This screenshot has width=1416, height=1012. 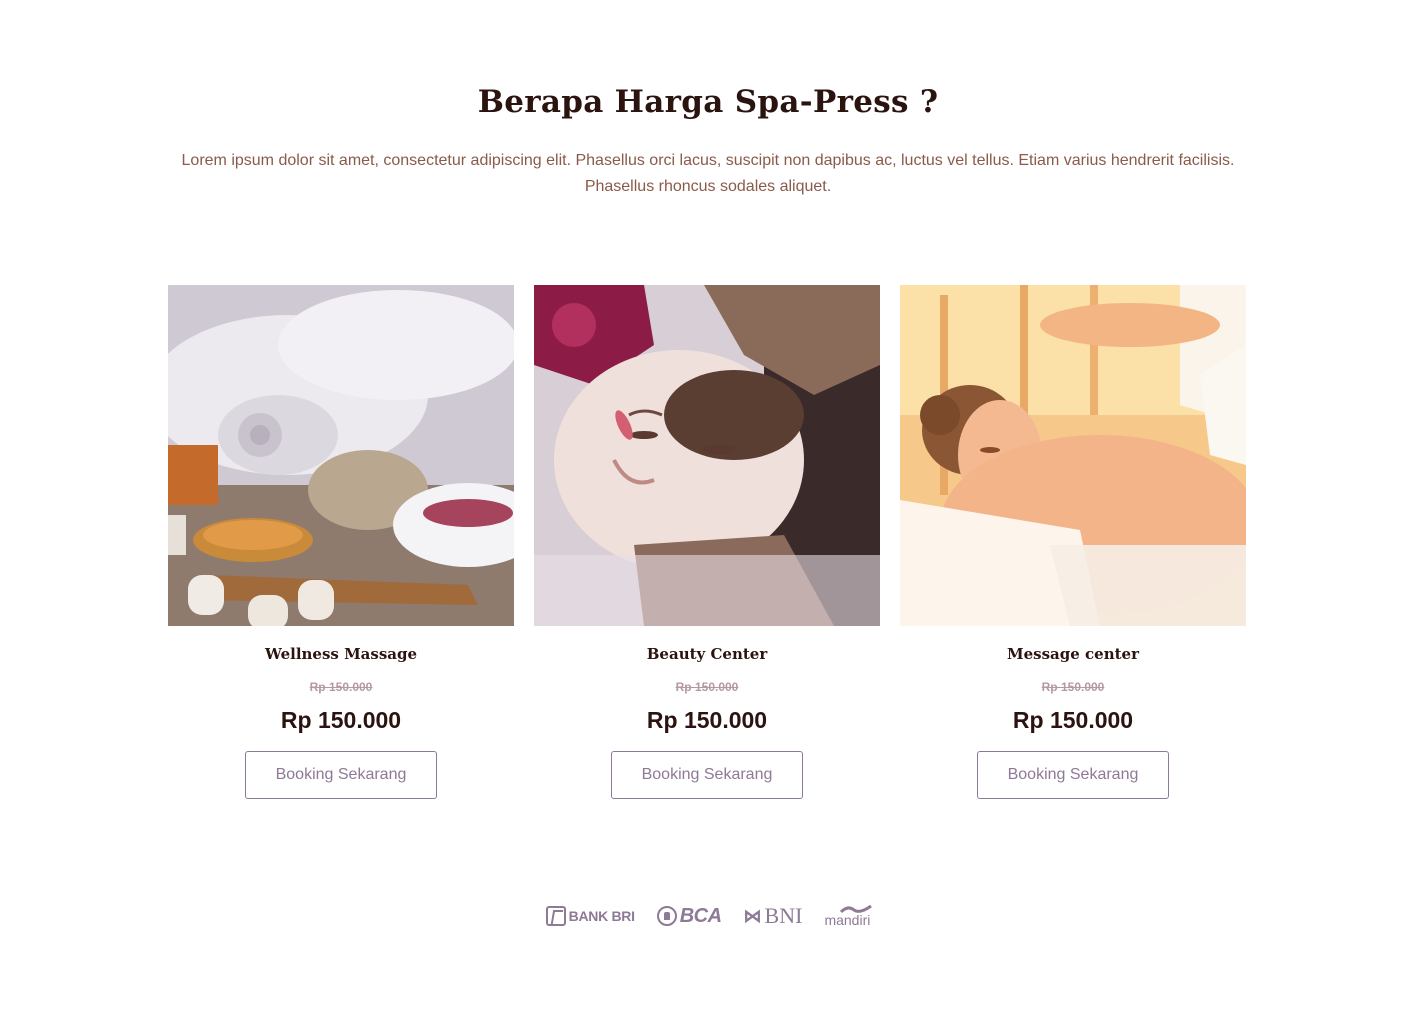 What do you see at coordinates (700, 915) in the screenshot?
I see `bank-bca-label: BCA` at bounding box center [700, 915].